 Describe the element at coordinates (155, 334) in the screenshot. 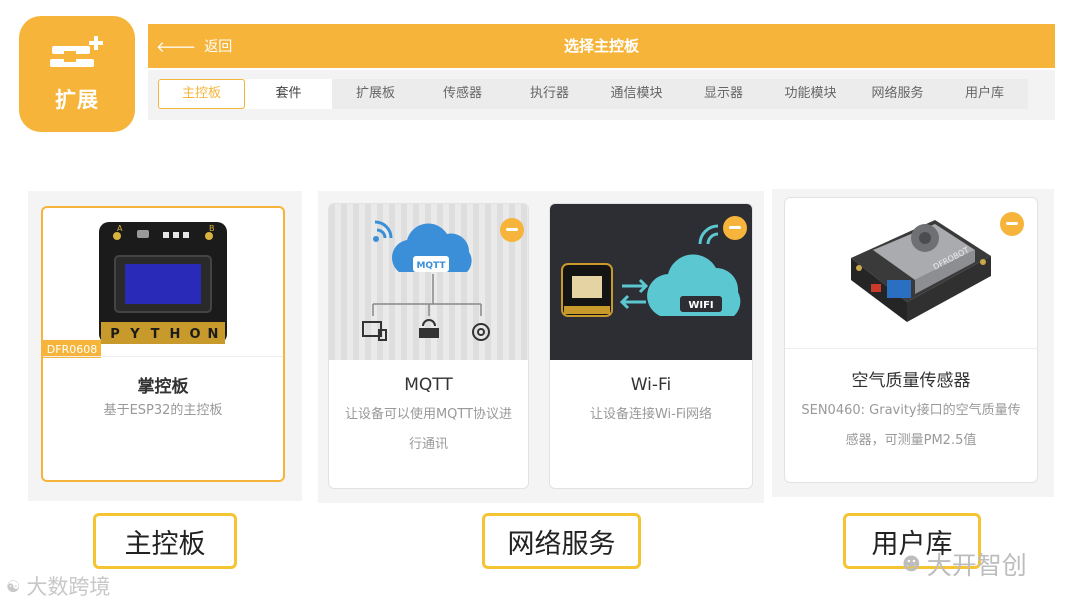

I see `pin-label-t: T` at that location.